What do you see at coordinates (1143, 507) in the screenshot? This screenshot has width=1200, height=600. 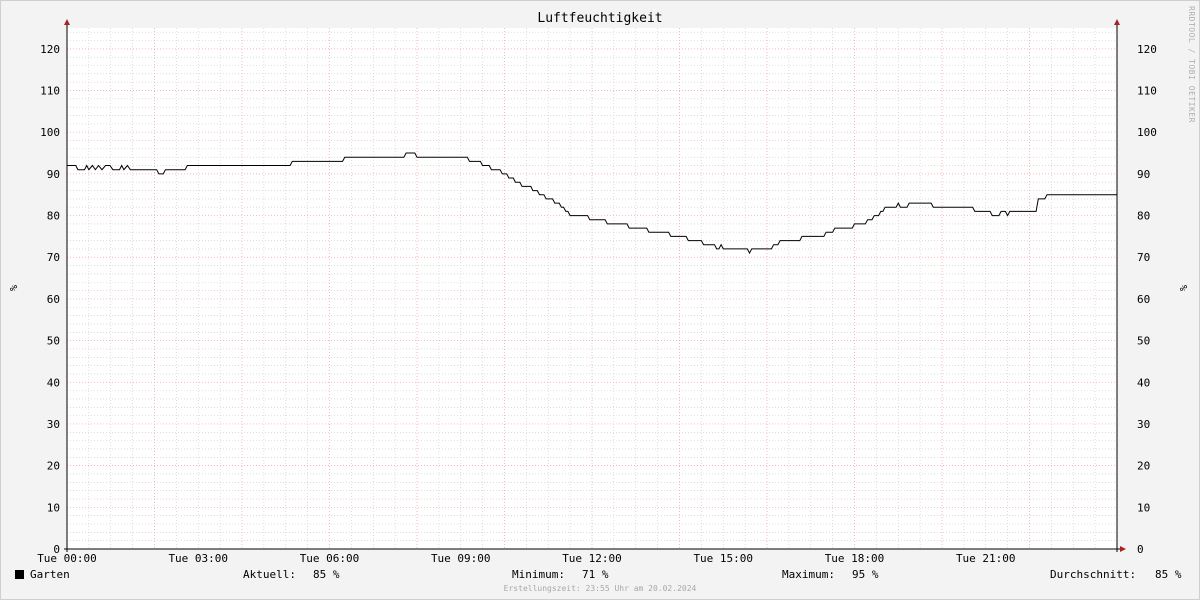 I see `y-tick-label-right: 10` at bounding box center [1143, 507].